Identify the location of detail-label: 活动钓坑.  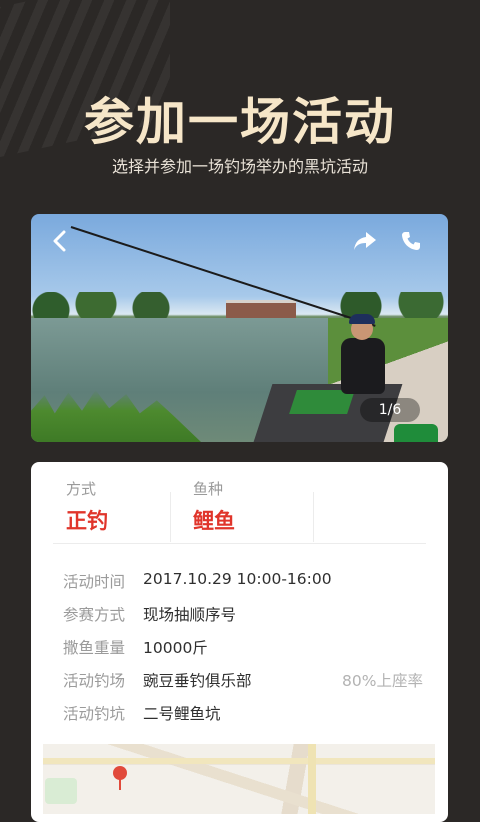
(94, 714).